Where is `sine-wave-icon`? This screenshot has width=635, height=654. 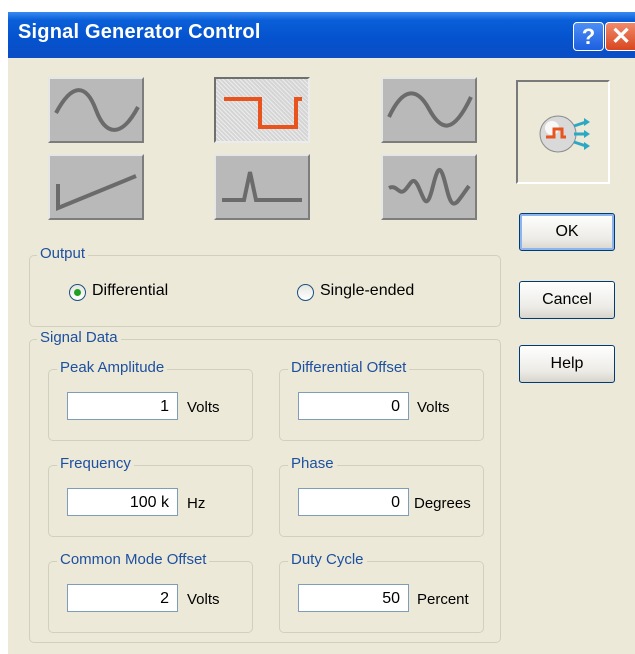
sine-wave-icon is located at coordinates (97, 110).